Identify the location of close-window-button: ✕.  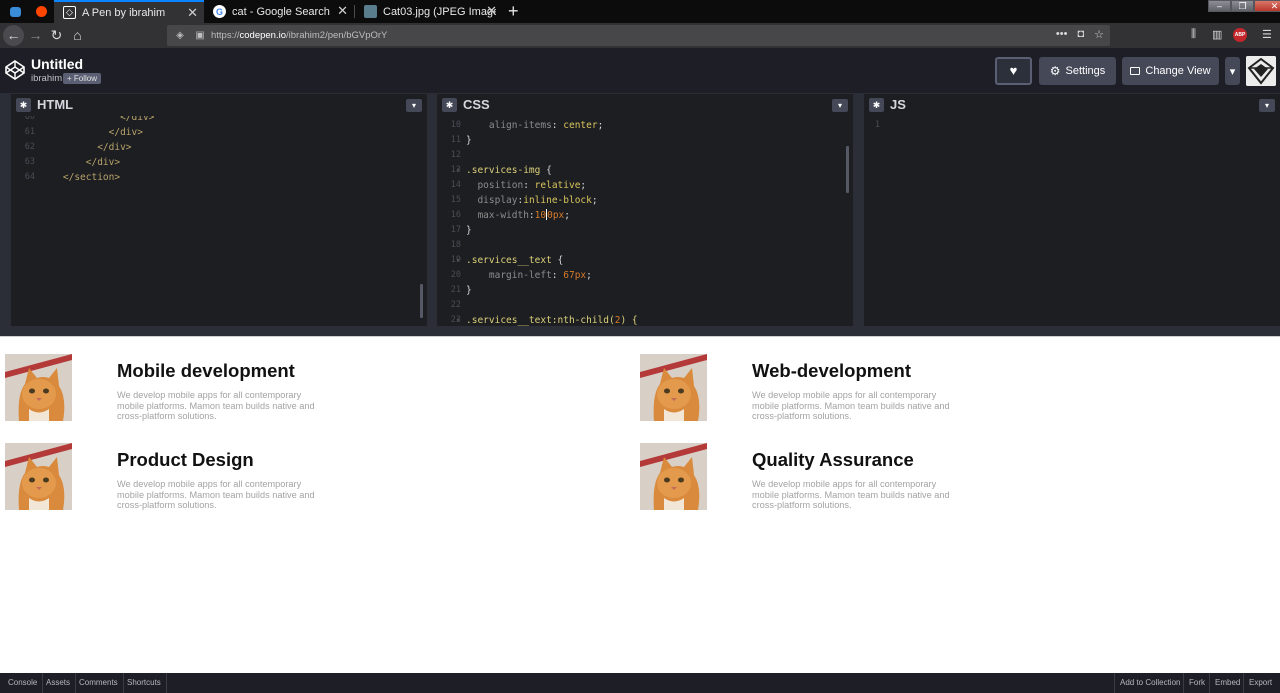
(1267, 6).